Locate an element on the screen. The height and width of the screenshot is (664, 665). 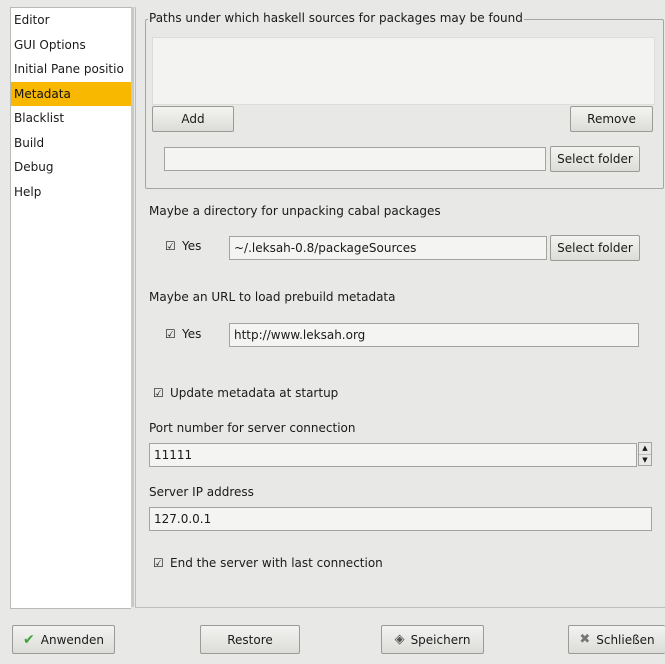
apply-button: ✔ Anwenden is located at coordinates (63, 639).